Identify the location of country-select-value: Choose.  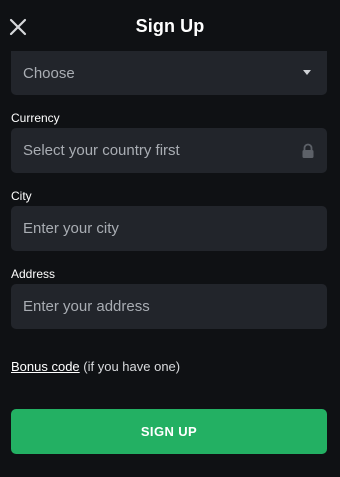
(49, 73).